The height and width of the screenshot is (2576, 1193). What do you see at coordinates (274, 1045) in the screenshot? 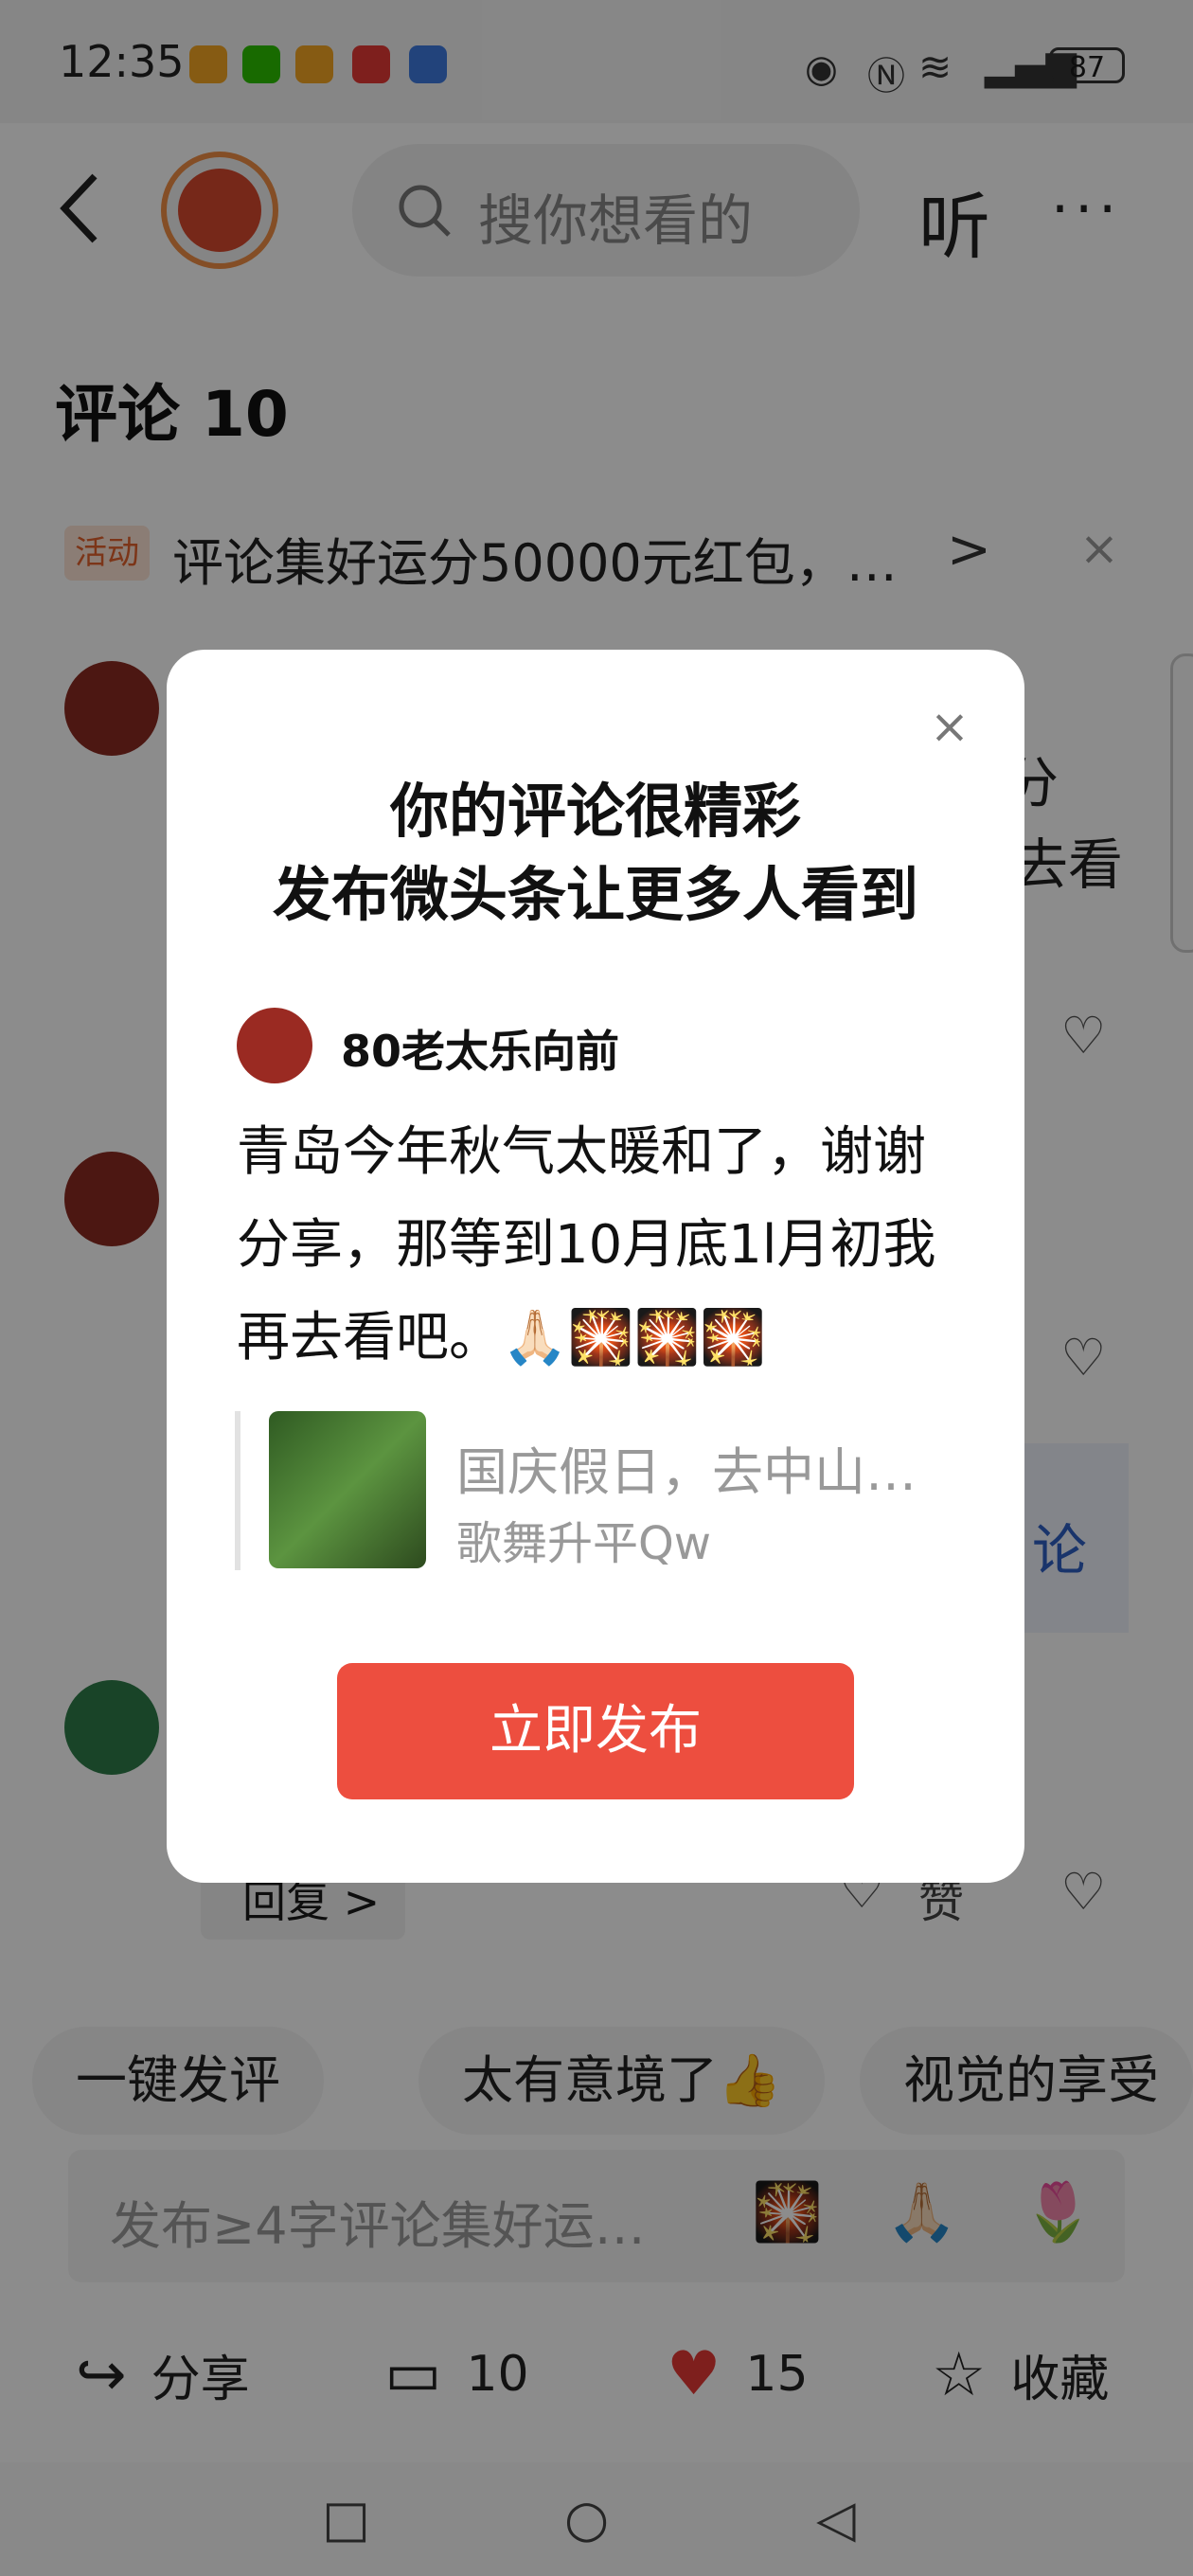
I see `user-avatar` at bounding box center [274, 1045].